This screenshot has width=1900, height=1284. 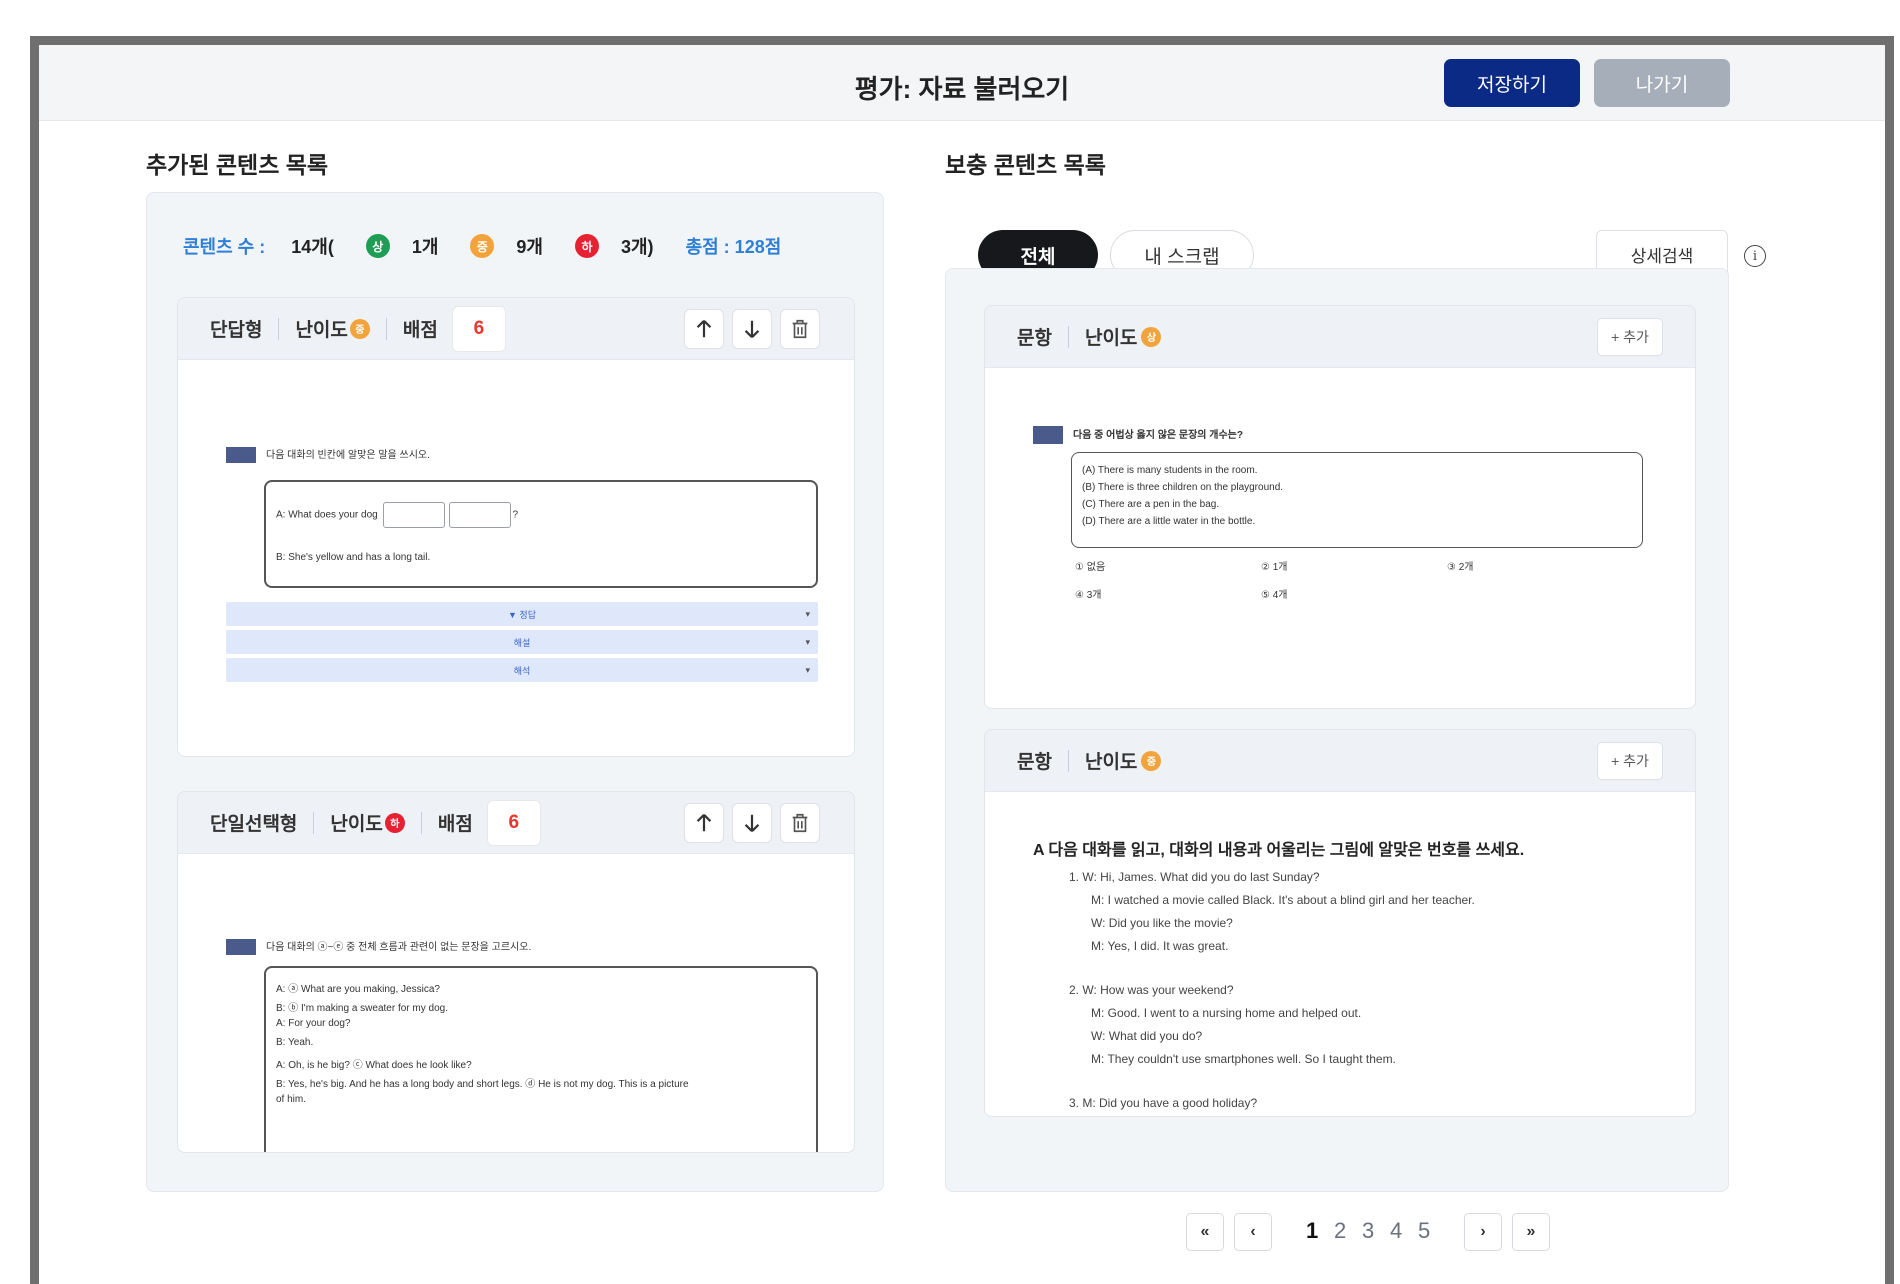 What do you see at coordinates (522, 642) in the screenshot?
I see `explanation-toggle: 해설 ▾` at bounding box center [522, 642].